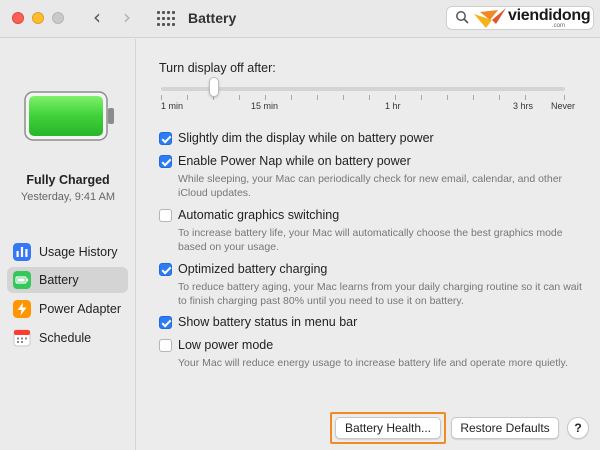 Image resolution: width=600 pixels, height=450 pixels. What do you see at coordinates (18, 18) in the screenshot?
I see `close-window-button` at bounding box center [18, 18].